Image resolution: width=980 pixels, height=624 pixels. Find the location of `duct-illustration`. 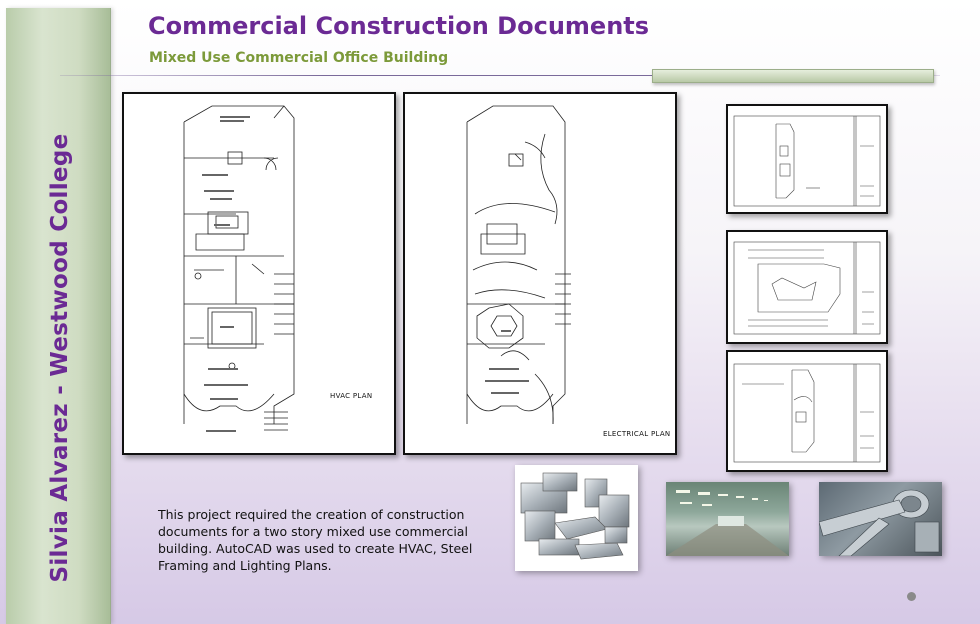

duct-illustration is located at coordinates (879, 522).